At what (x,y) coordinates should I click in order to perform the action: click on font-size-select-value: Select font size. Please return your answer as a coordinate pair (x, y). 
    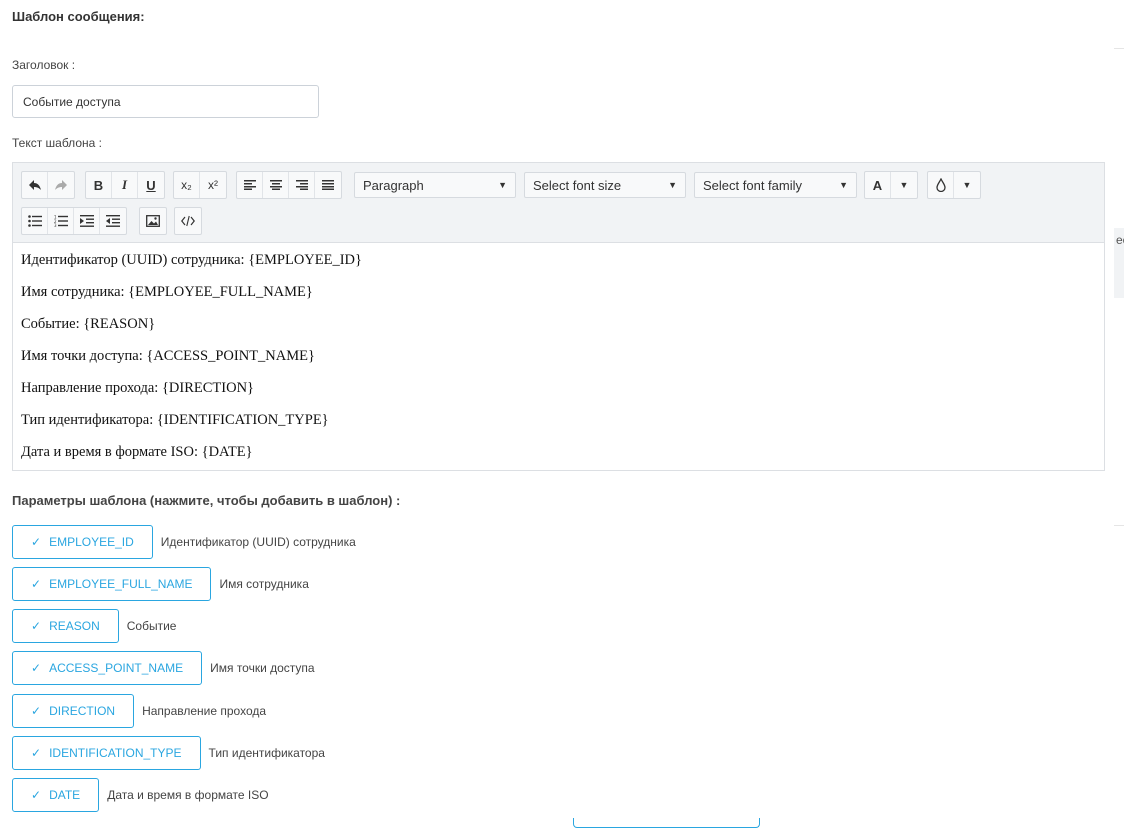
    Looking at the image, I should click on (577, 185).